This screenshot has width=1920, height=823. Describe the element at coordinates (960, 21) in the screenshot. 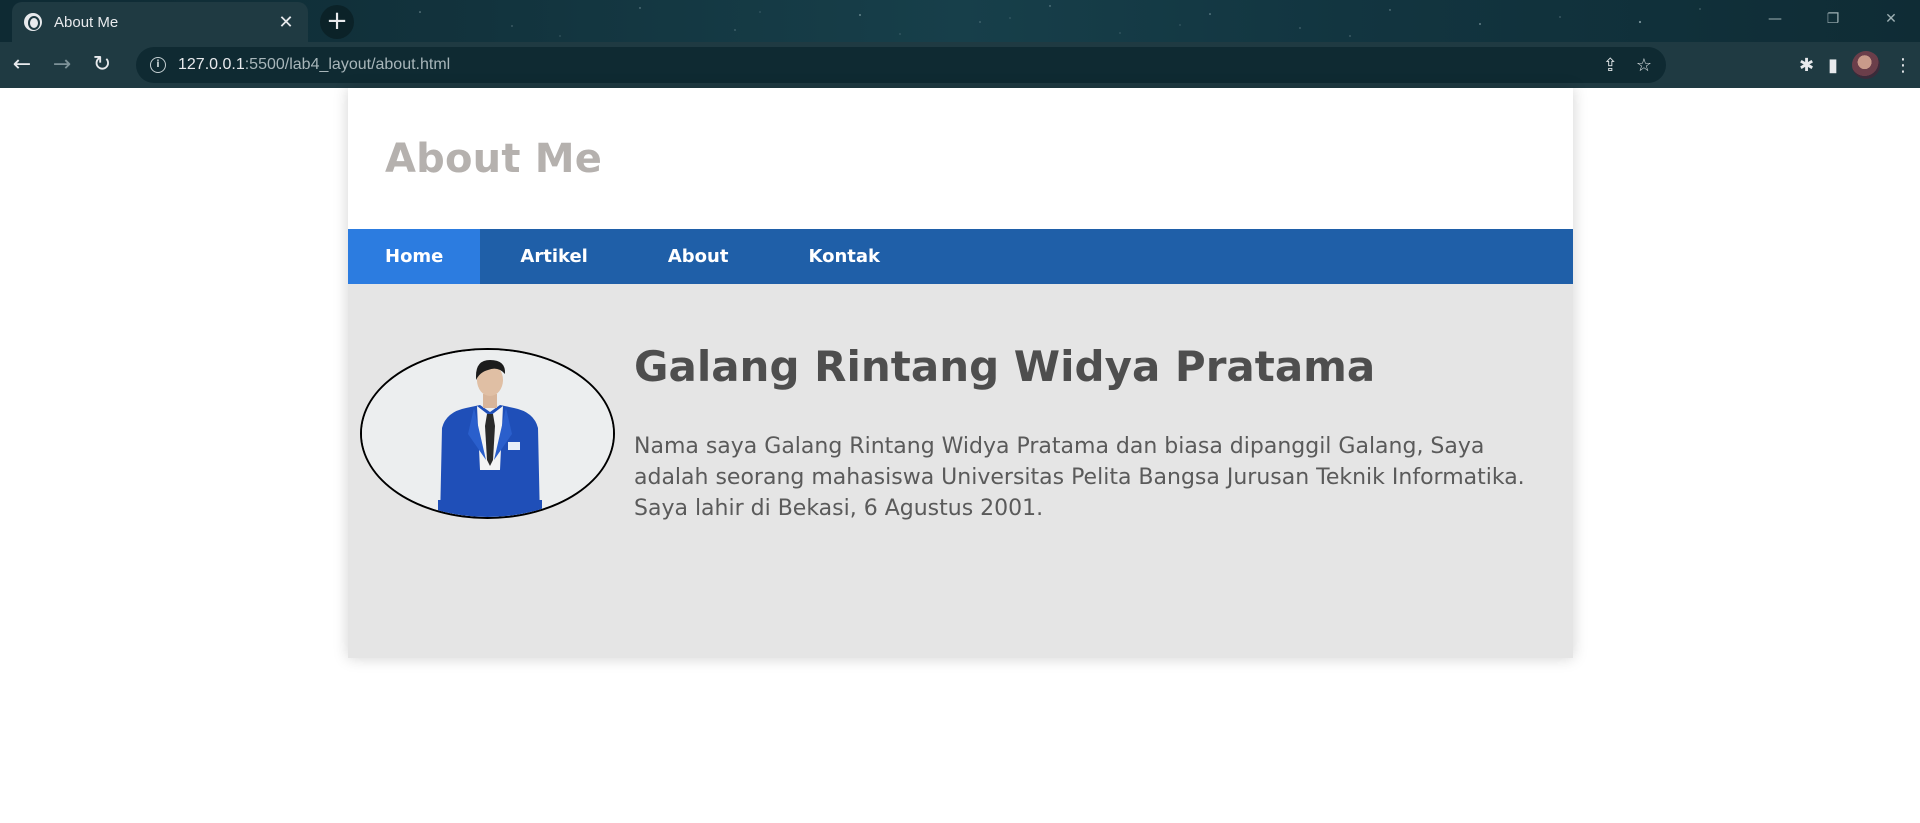

I see `tab-strip: About Me ✕ + — ❐ ✕` at that location.